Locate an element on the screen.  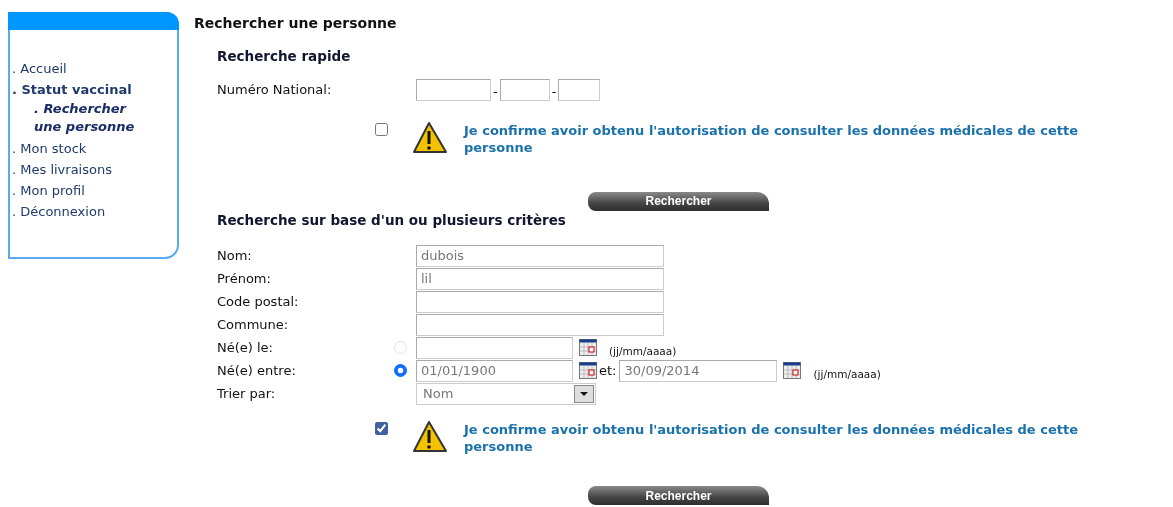
input-field: dubois is located at coordinates (540, 255).